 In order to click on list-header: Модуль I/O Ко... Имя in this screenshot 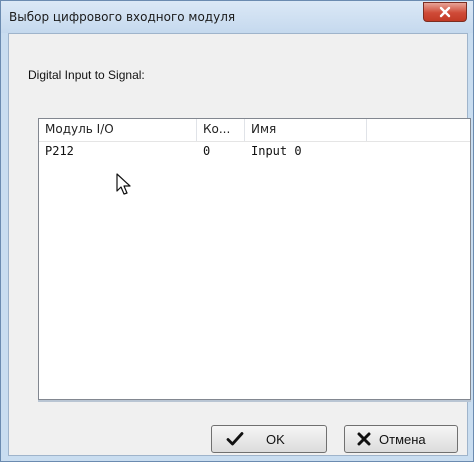, I will do `click(254, 130)`.